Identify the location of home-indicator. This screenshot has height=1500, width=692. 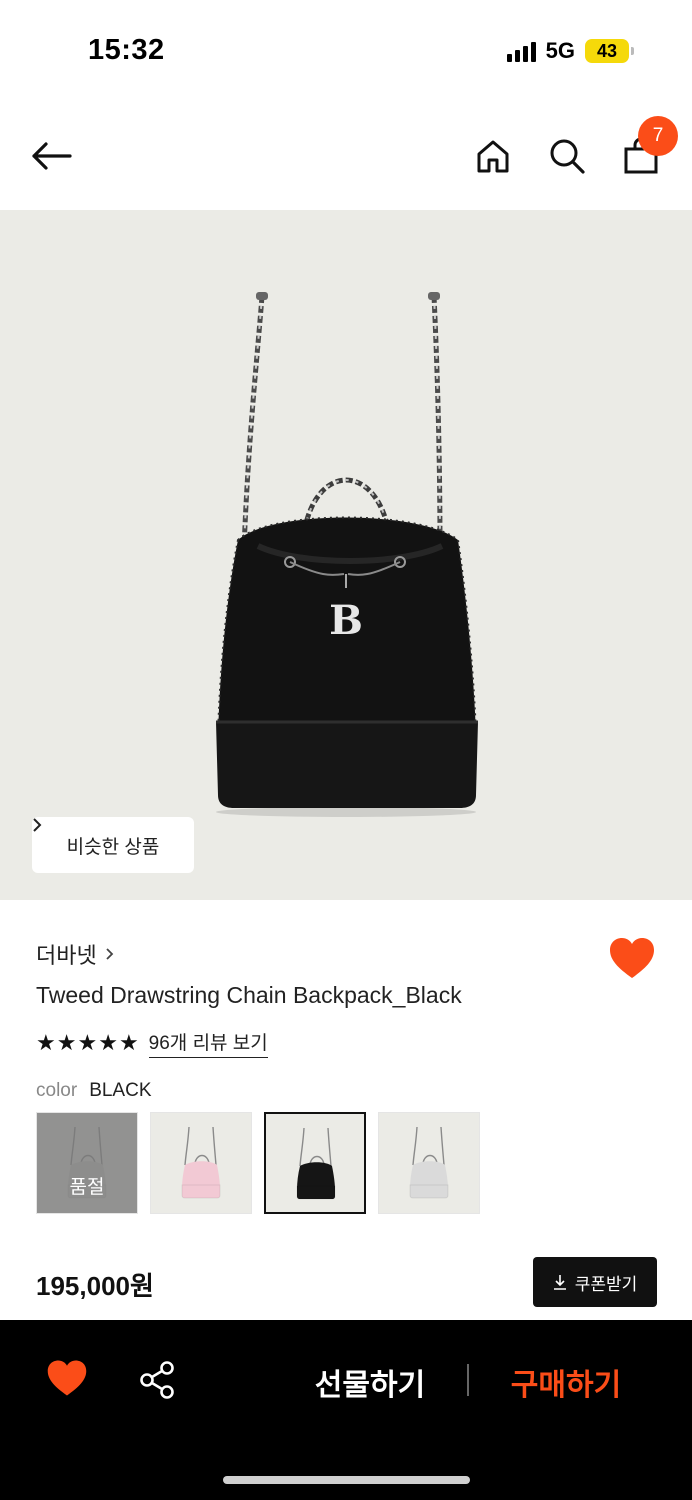
(346, 1480).